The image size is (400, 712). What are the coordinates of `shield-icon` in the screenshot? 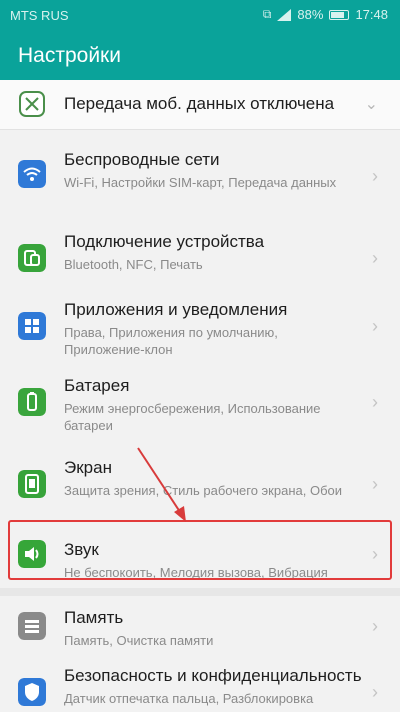 It's located at (32, 692).